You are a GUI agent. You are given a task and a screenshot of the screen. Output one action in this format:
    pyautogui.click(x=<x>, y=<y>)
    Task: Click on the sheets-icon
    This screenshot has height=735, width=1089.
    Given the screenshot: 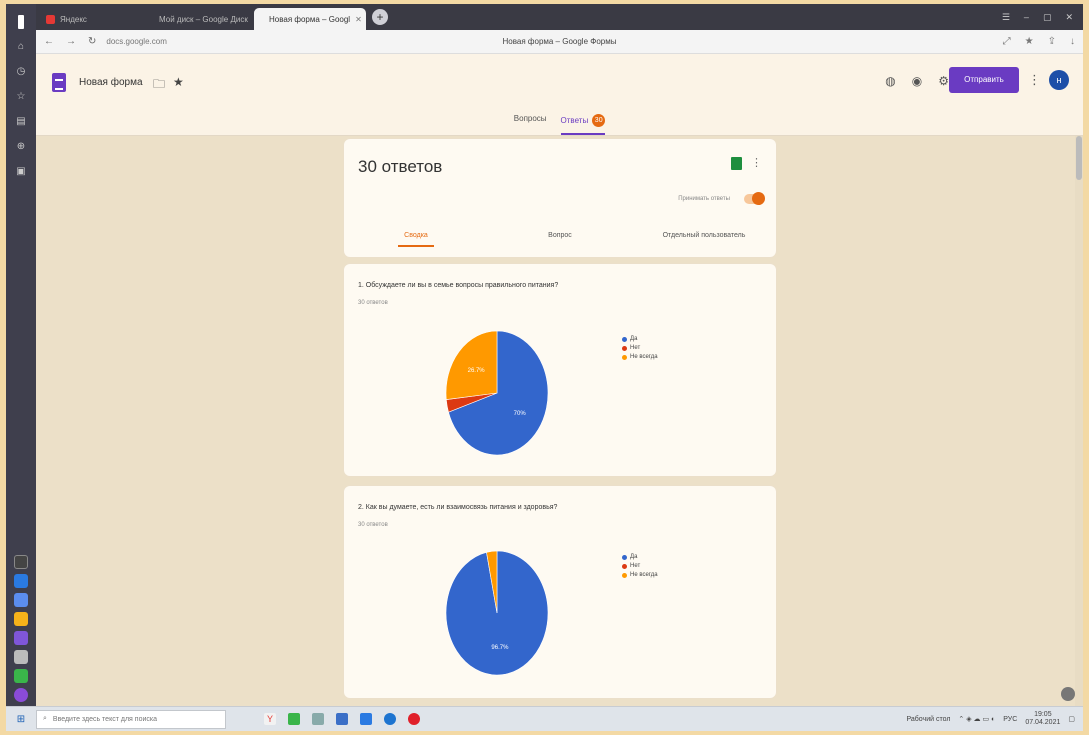 What is the action you would take?
    pyautogui.click(x=736, y=163)
    